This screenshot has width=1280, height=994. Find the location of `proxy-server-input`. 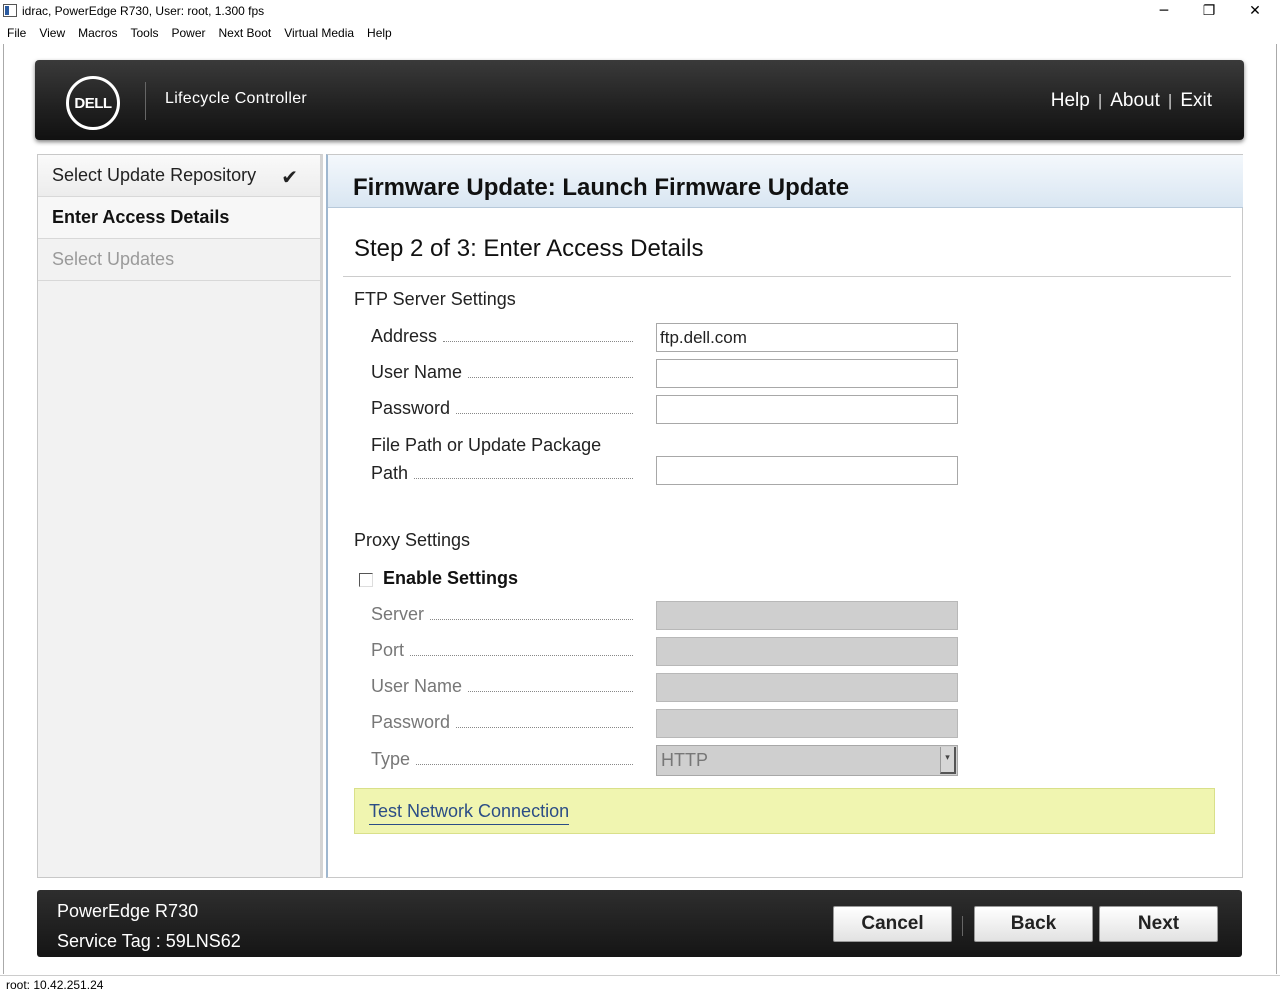

proxy-server-input is located at coordinates (807, 615).